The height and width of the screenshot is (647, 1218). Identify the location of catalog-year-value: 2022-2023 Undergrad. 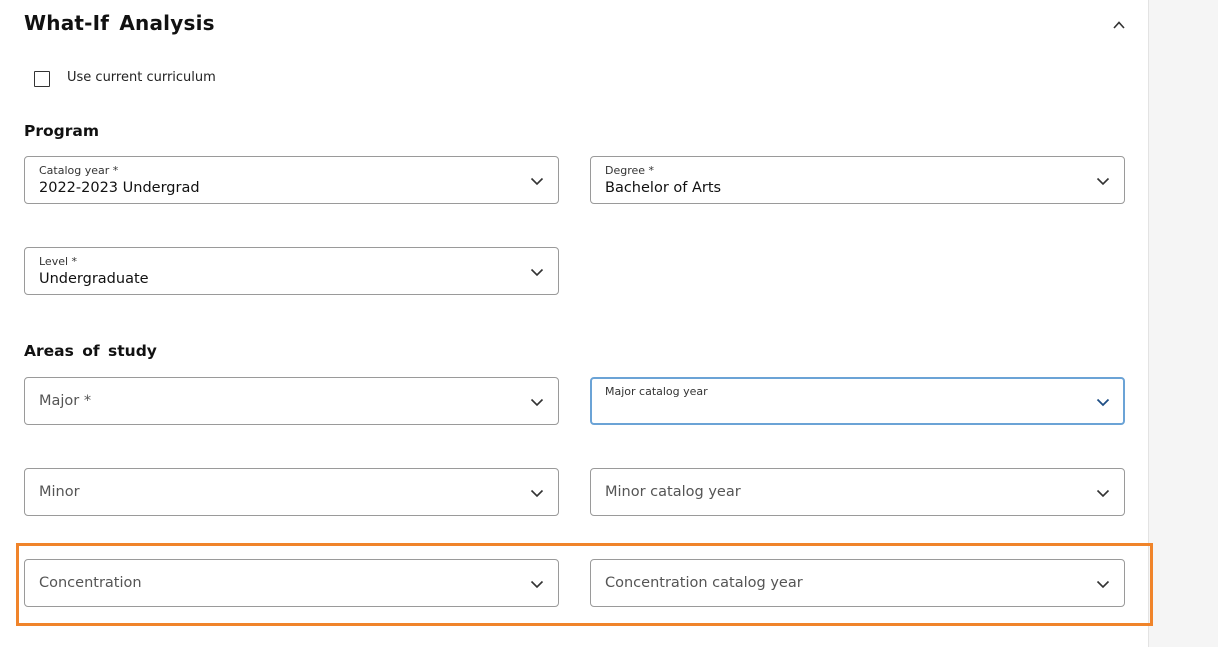
(119, 188).